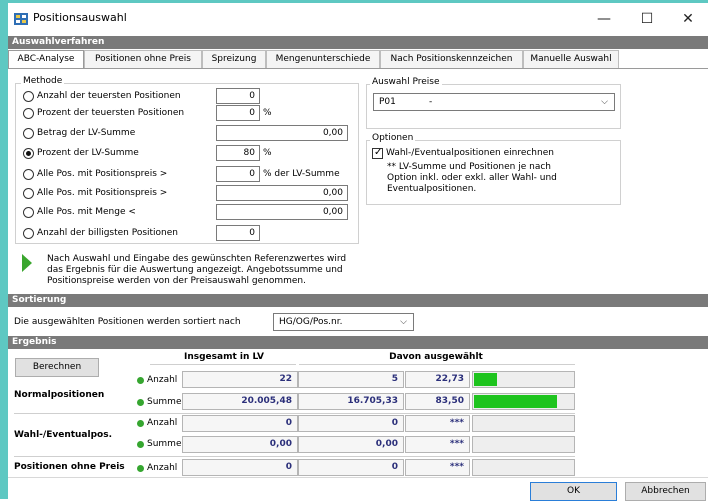 Image resolution: width=708 pixels, height=501 pixels. I want to click on preise-name: -, so click(431, 102).